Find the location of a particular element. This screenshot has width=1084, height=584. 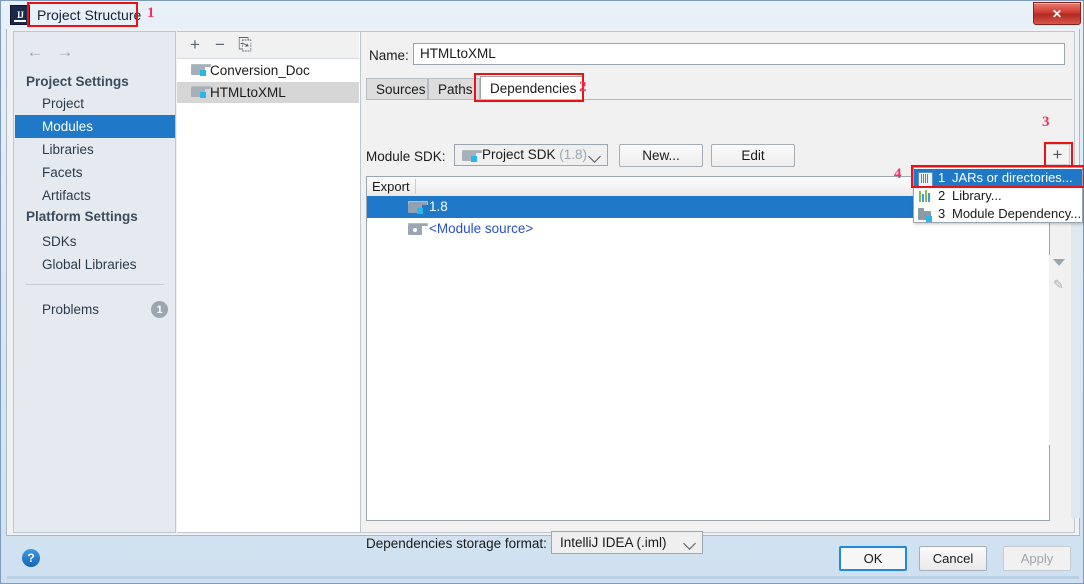

sidebar-divider is located at coordinates (95, 284).